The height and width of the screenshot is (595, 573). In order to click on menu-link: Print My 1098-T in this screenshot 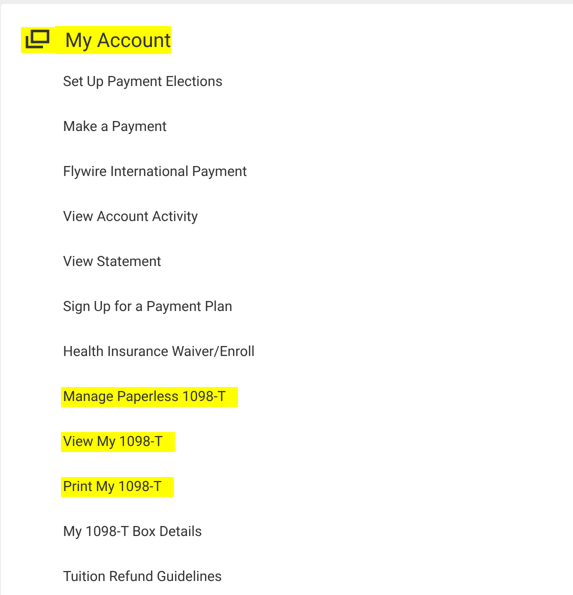, I will do `click(117, 487)`.